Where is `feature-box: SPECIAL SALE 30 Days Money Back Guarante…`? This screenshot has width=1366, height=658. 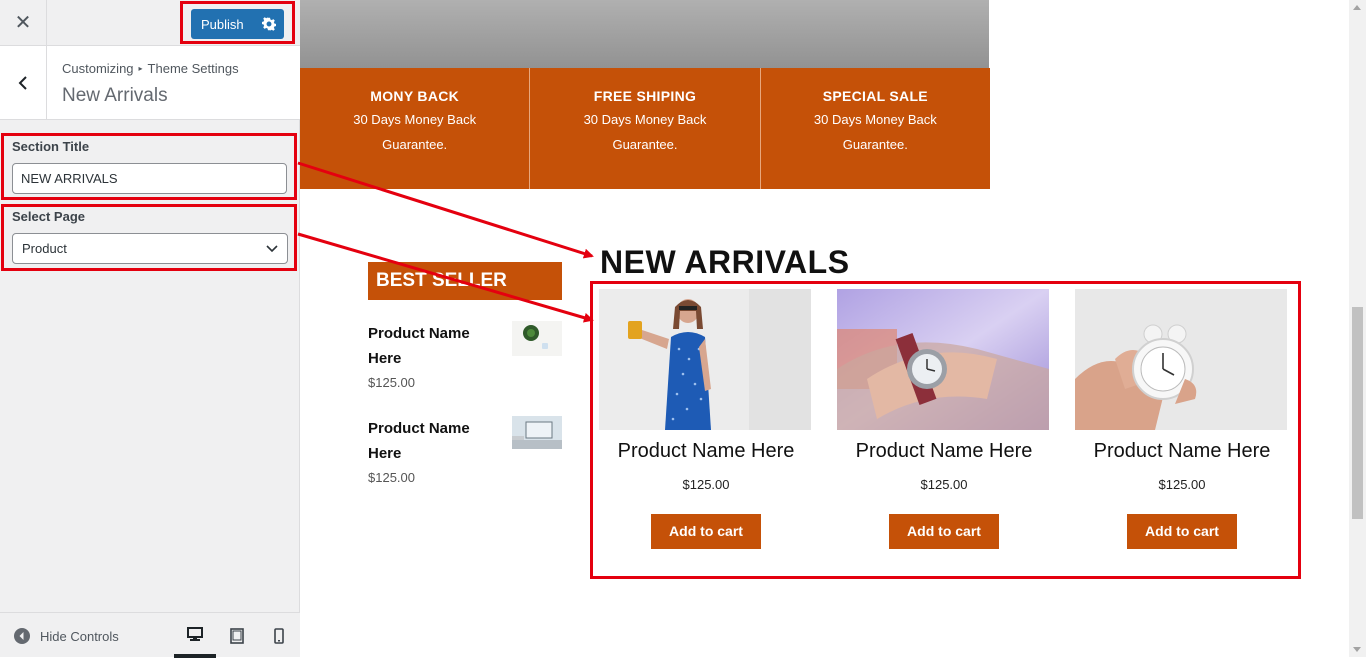 feature-box: SPECIAL SALE 30 Days Money Back Guarante… is located at coordinates (875, 128).